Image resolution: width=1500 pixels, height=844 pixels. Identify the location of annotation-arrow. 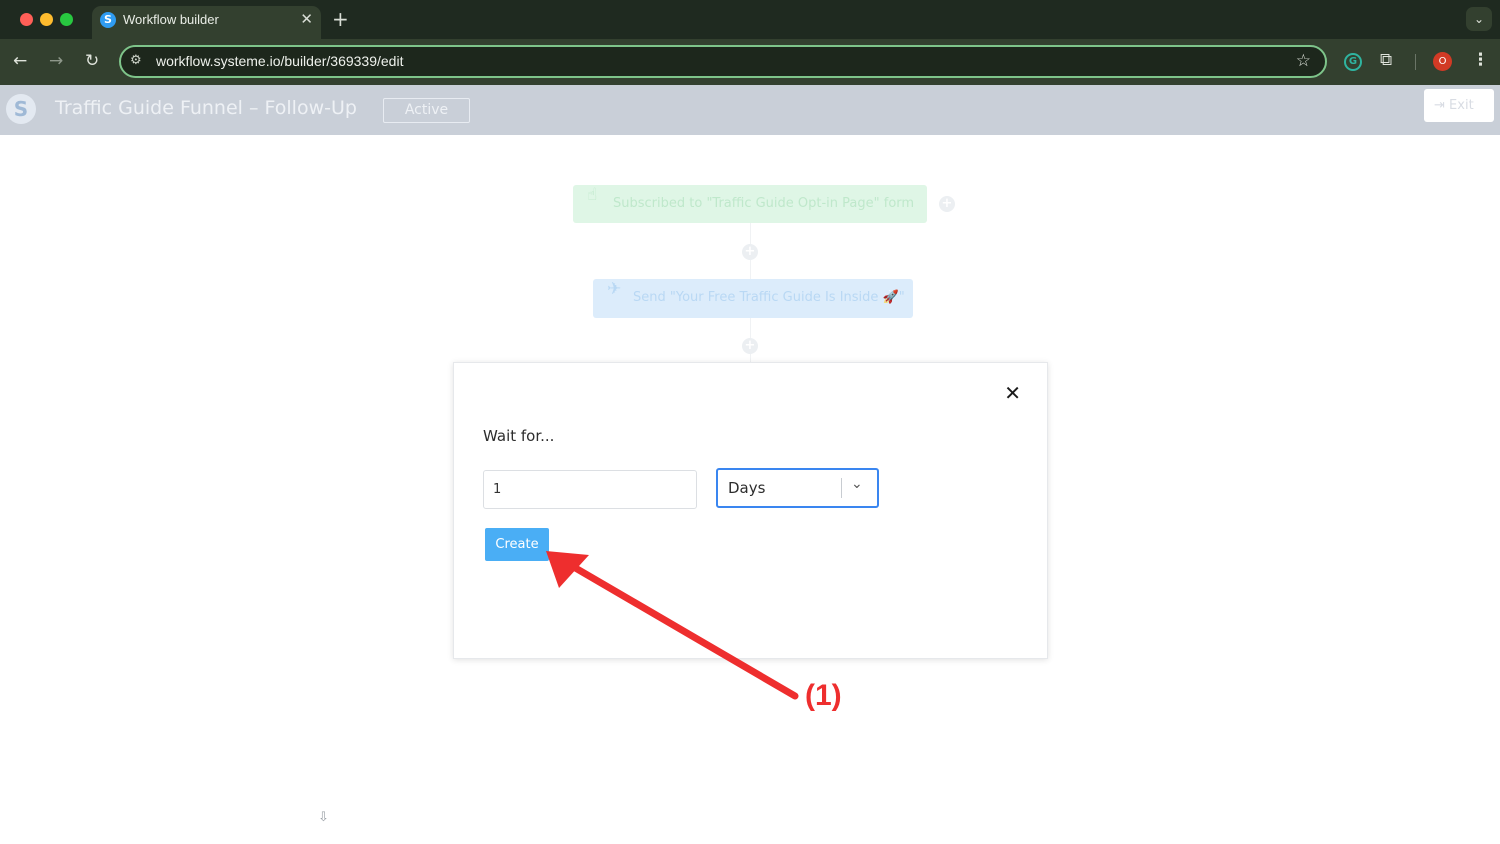
(672, 625).